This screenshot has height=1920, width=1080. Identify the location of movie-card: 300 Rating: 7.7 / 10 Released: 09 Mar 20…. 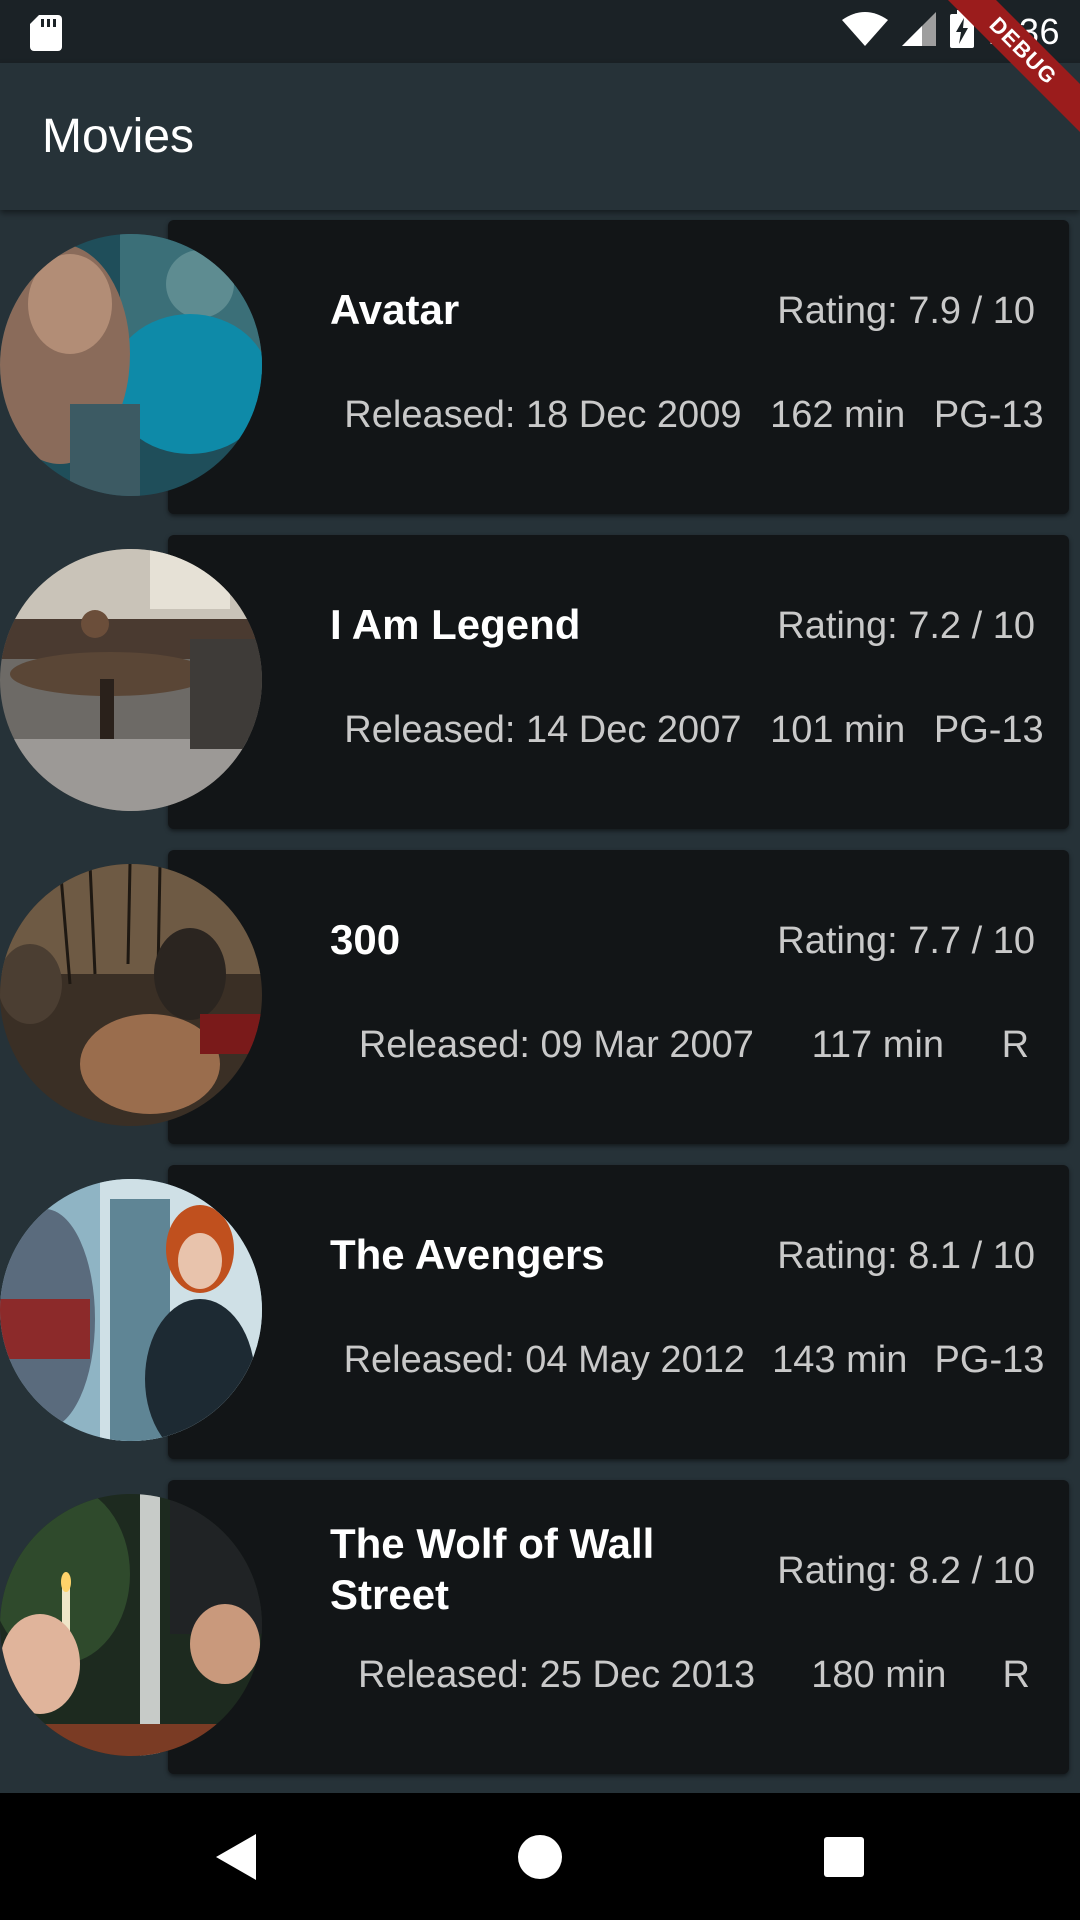
(618, 997).